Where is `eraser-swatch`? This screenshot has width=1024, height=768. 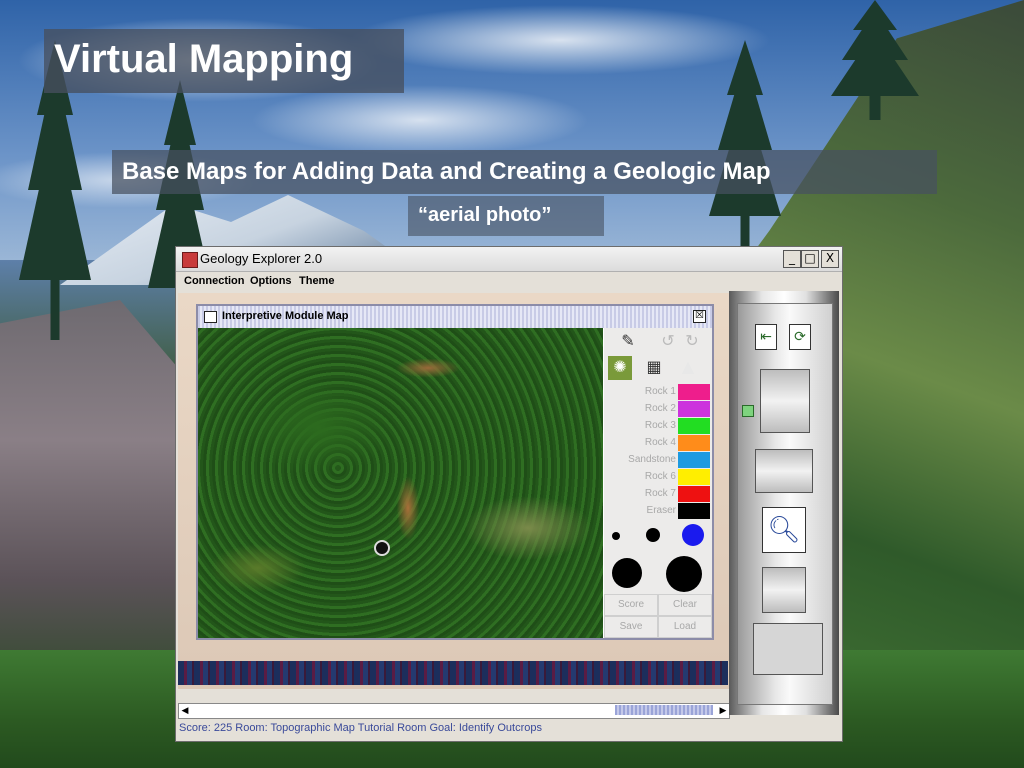 eraser-swatch is located at coordinates (694, 511).